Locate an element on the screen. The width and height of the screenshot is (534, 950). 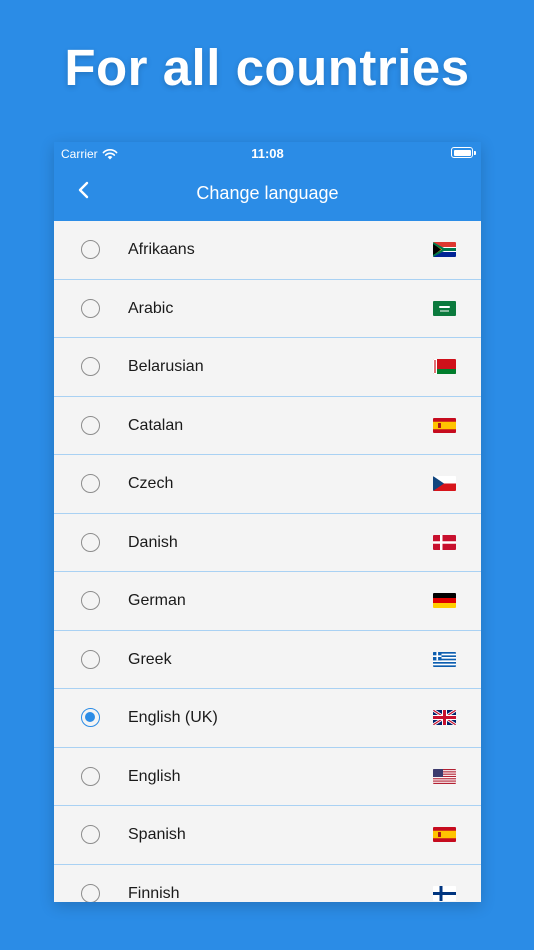
navigation-bar: Change language is located at coordinates (267, 192).